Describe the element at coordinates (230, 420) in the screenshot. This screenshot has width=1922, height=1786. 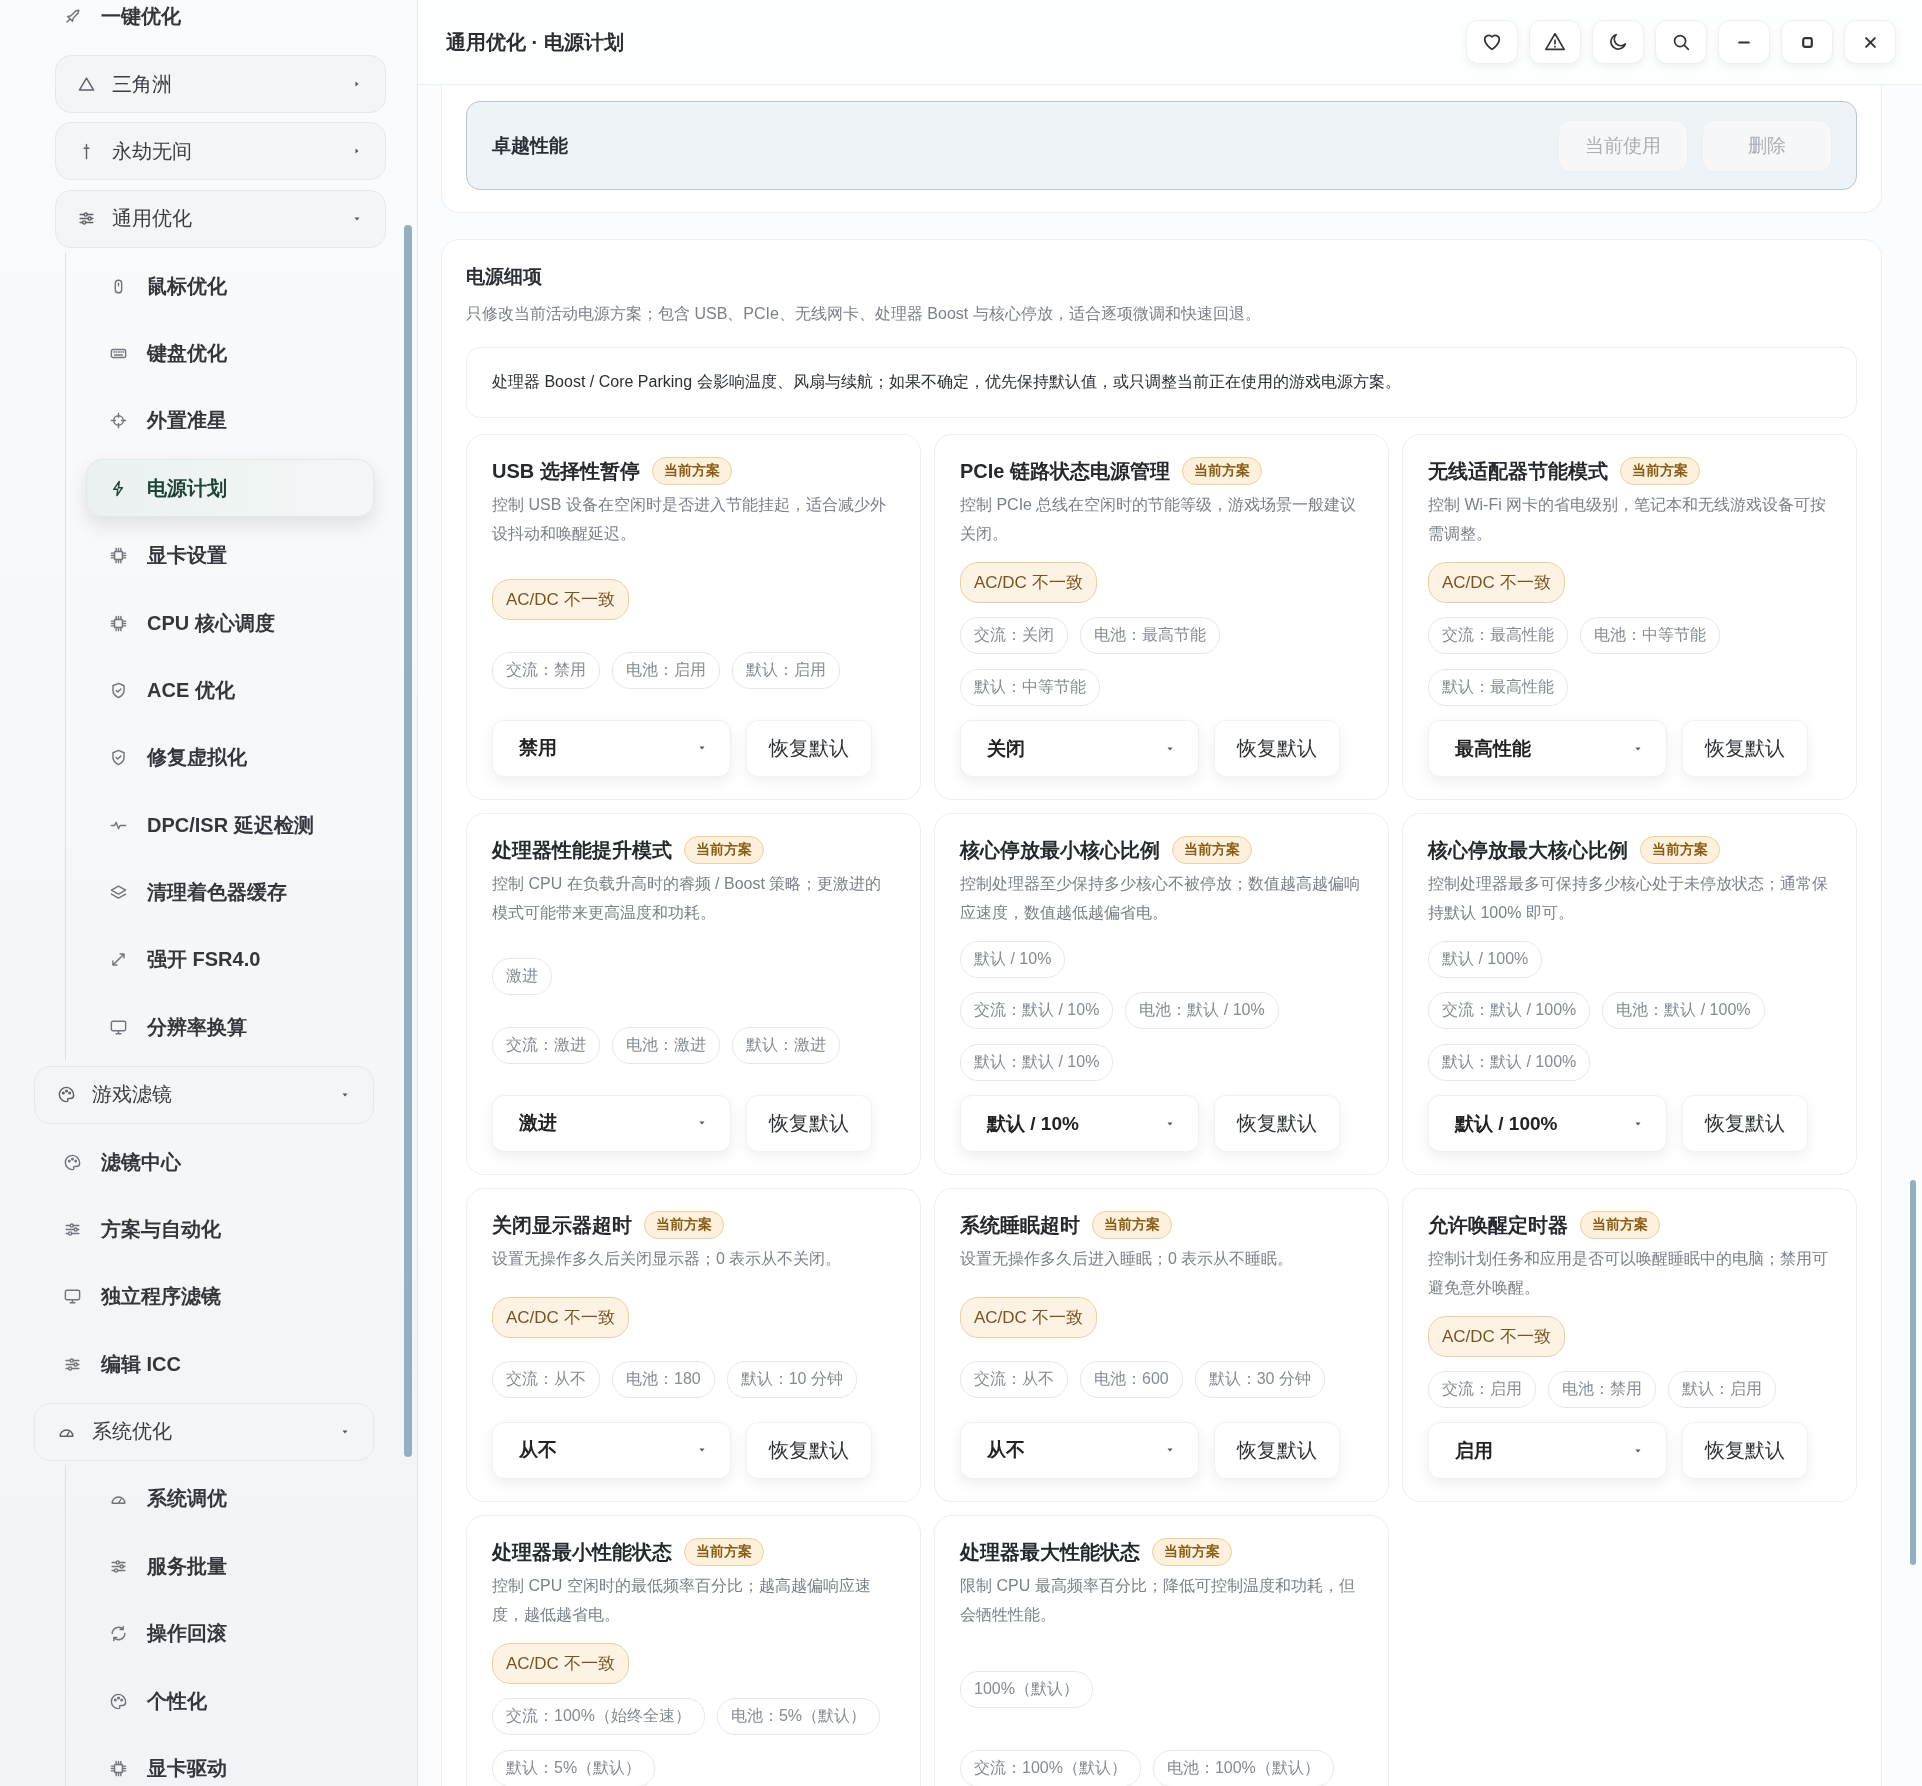
I see `sidebar-item: 外置准星` at that location.